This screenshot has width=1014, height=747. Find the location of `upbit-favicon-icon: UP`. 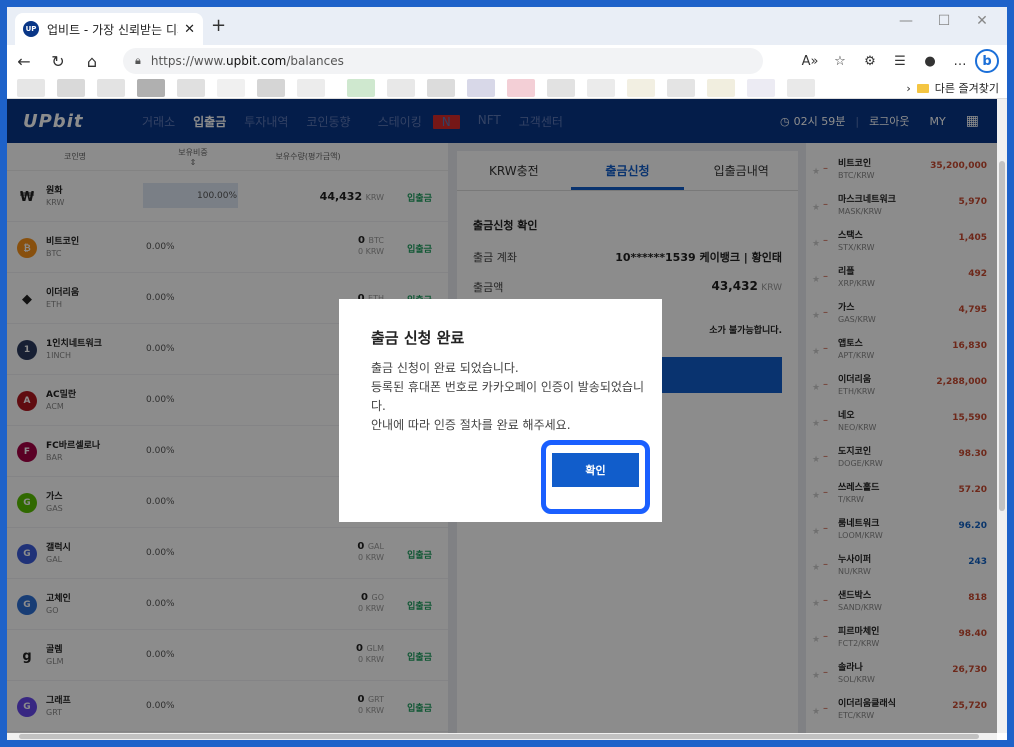

upbit-favicon-icon: UP is located at coordinates (31, 29).